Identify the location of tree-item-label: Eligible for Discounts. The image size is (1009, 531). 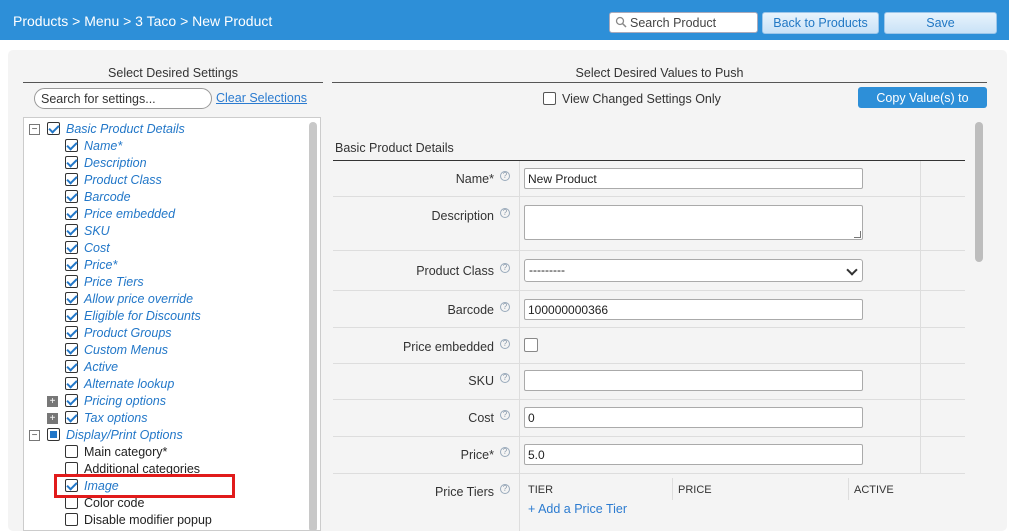
(142, 316).